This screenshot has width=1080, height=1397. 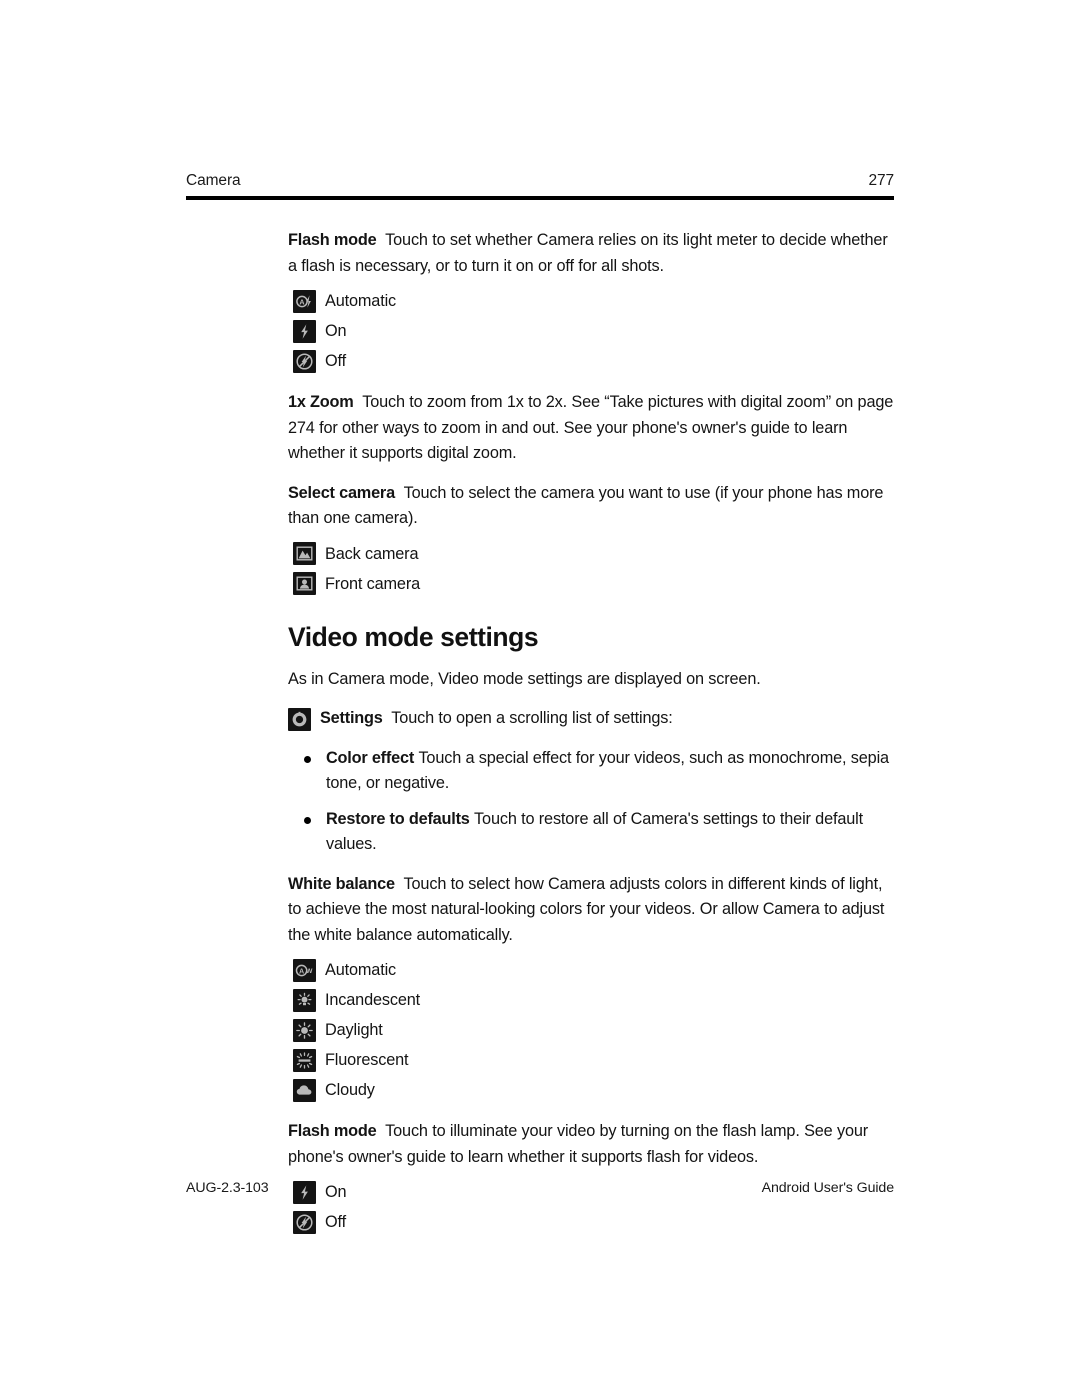 I want to click on bullet-lead: Restore to defaults, so click(x=398, y=818).